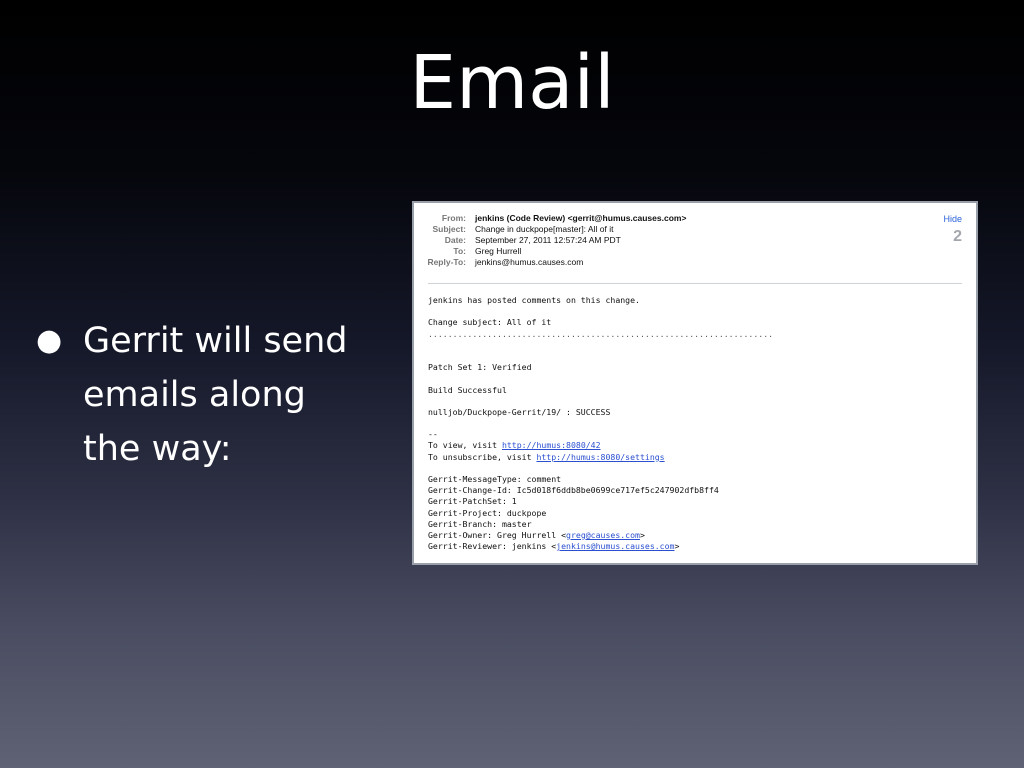  Describe the element at coordinates (492, 546) in the screenshot. I see `reviewer-prefix: Gerrit-Reviewer: jenkins <` at that location.